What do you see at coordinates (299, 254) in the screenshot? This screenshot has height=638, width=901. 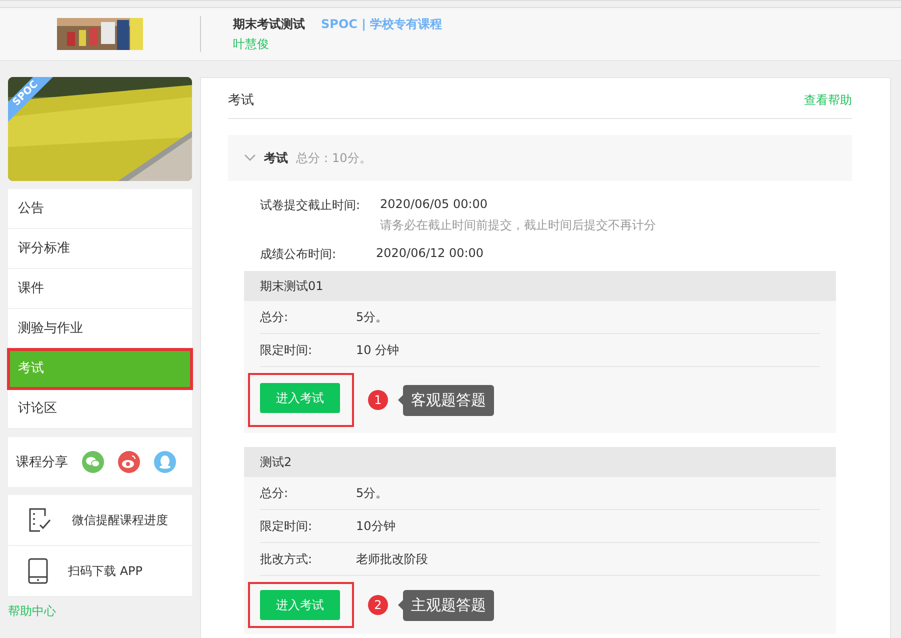 I see `publish-label: 成绩公布时间:` at bounding box center [299, 254].